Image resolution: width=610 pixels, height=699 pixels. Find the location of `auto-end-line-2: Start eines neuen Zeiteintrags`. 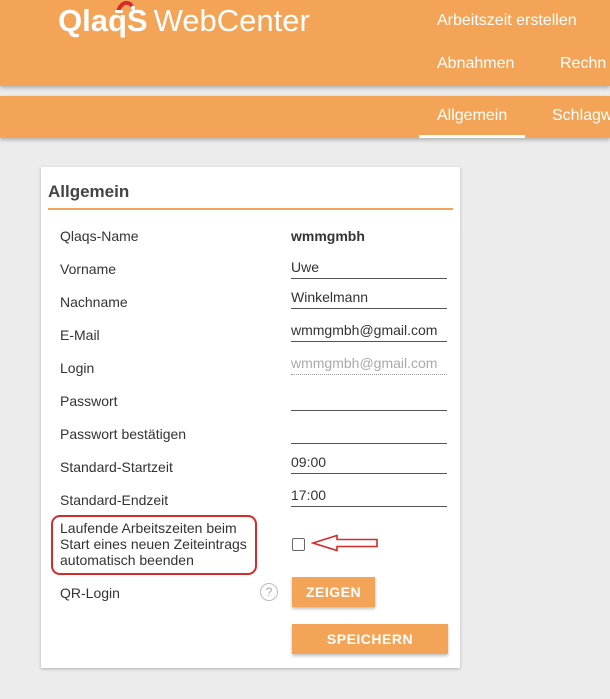

auto-end-line-2: Start eines neuen Zeiteintrags is located at coordinates (153, 544).